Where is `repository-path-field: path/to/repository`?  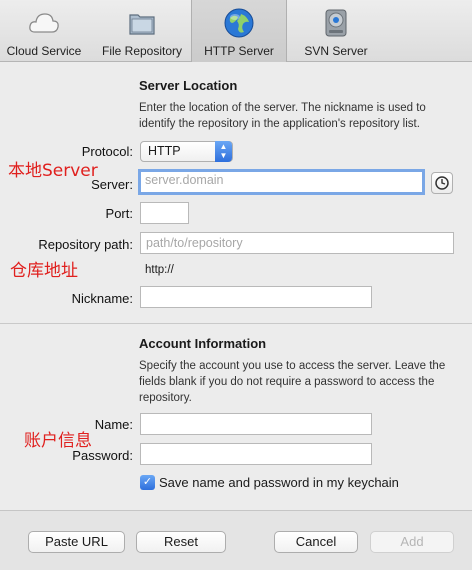
repository-path-field: path/to/repository is located at coordinates (297, 243).